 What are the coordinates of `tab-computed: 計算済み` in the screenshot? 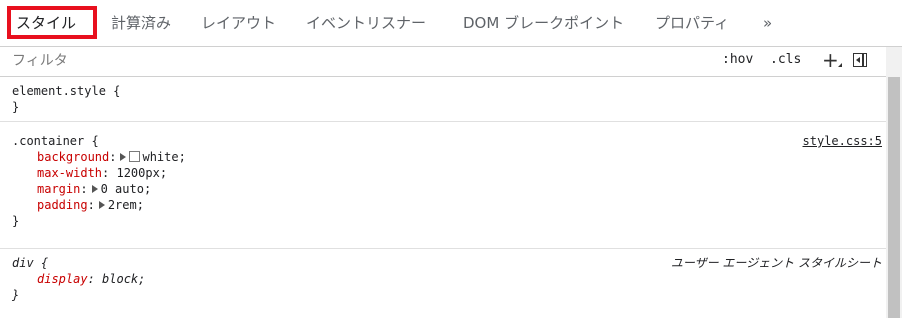 It's located at (141, 23).